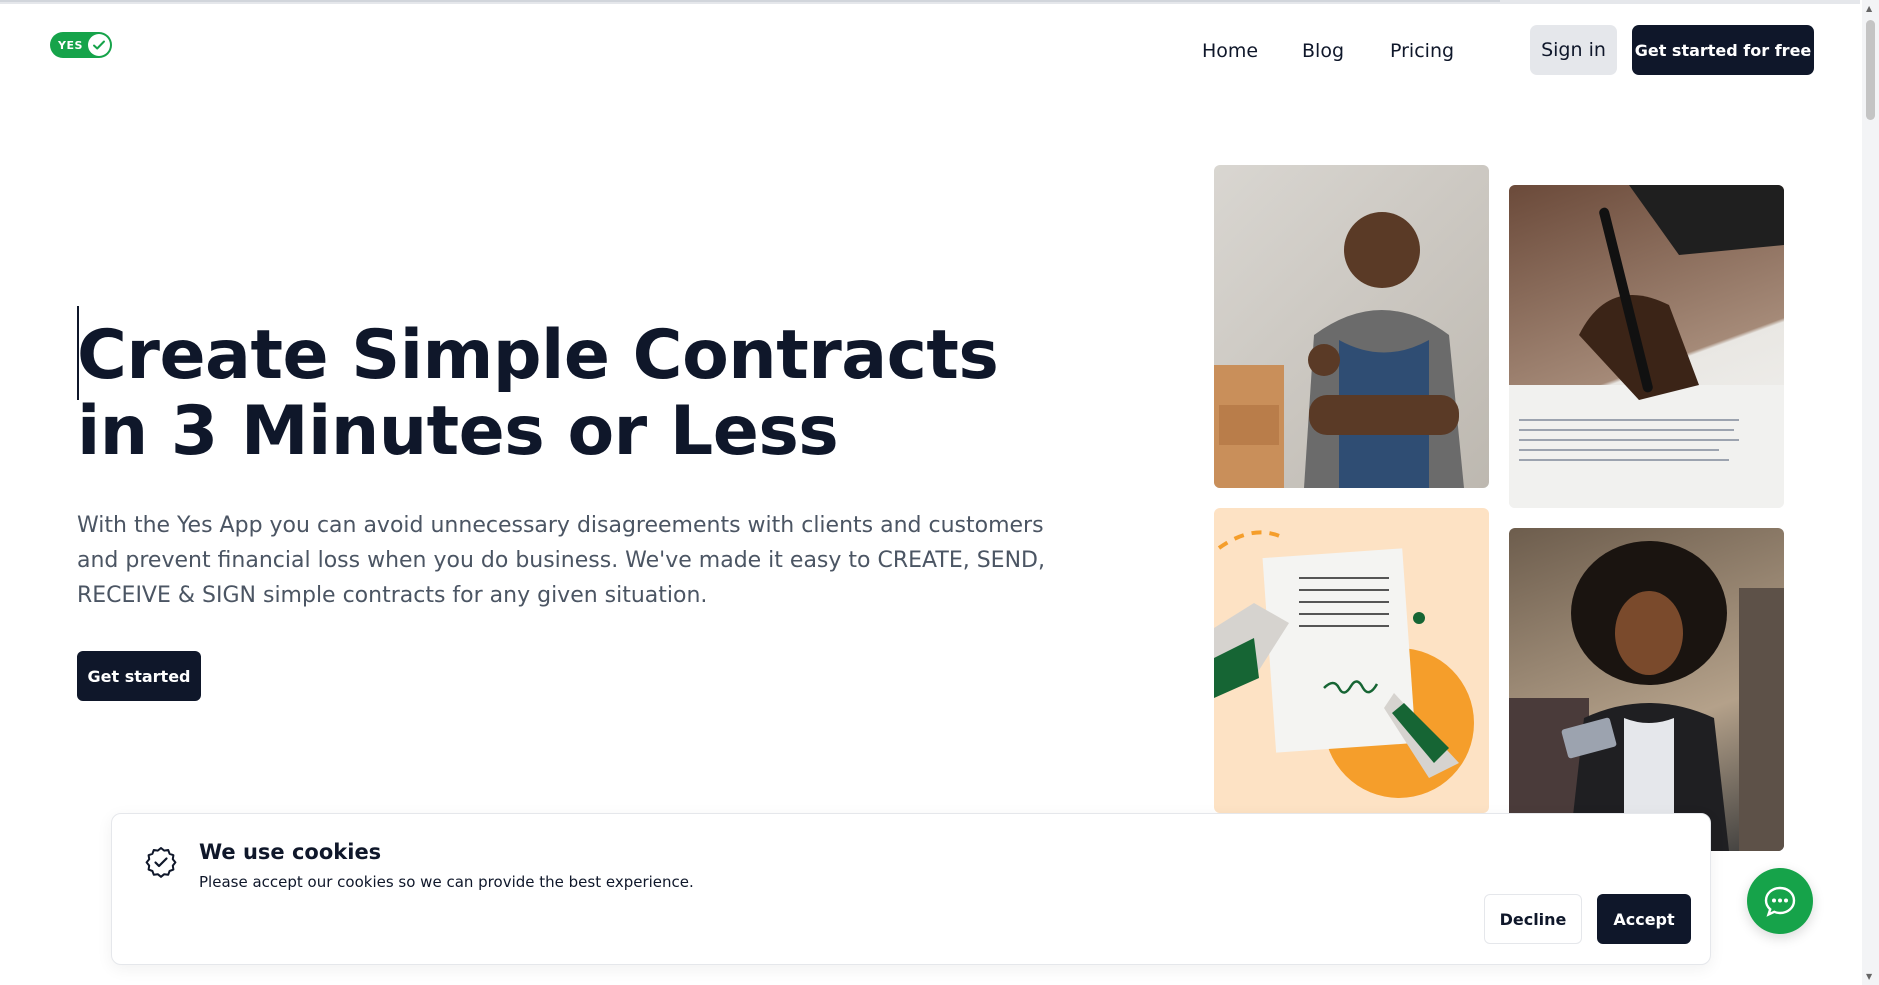 This screenshot has width=1879, height=985. I want to click on vertical-scrollbar: ▲ ▼, so click(1870, 492).